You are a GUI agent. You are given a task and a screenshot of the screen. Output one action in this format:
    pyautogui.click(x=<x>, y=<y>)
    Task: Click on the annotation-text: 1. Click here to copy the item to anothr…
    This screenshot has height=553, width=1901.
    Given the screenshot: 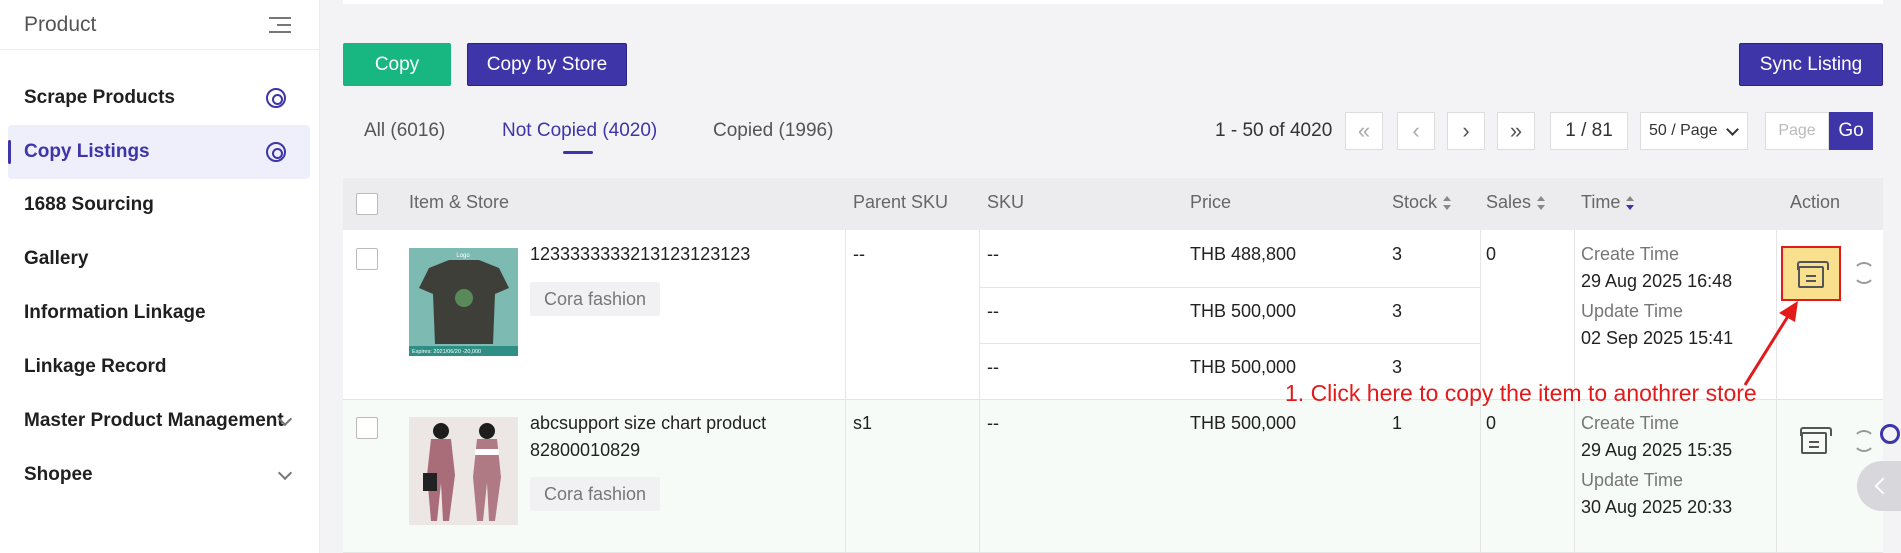 What is the action you would take?
    pyautogui.click(x=1521, y=393)
    